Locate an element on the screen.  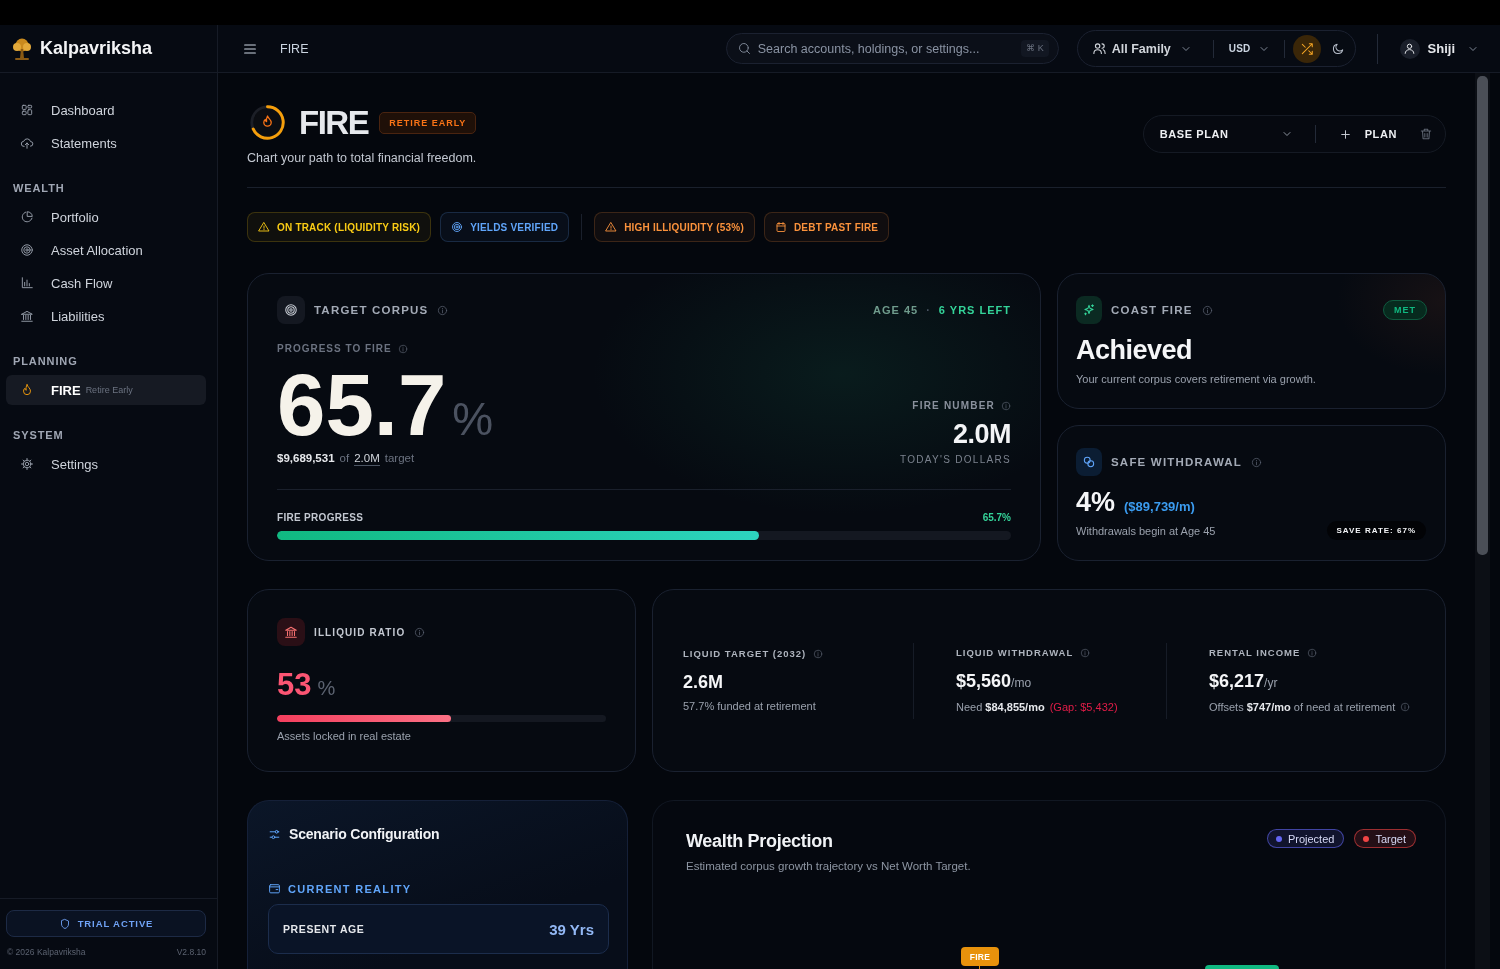
shortcut-hint: ⌘ K is located at coordinates (1035, 48).